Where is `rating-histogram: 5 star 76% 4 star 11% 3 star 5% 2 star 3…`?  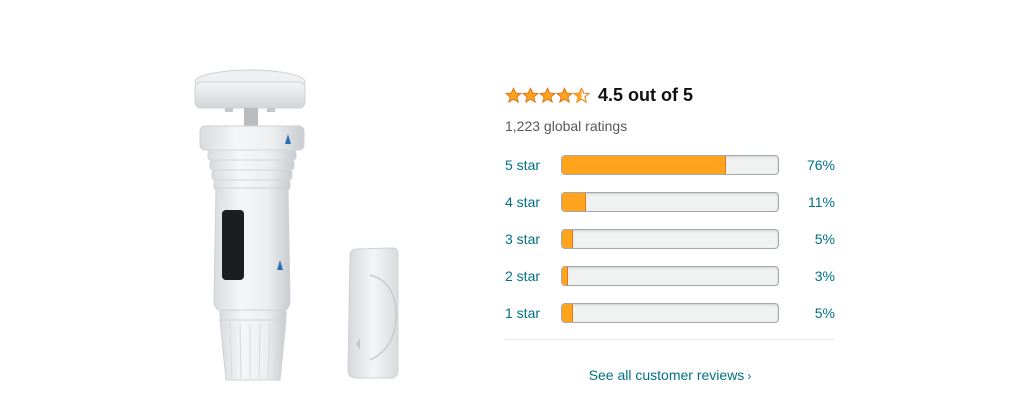
rating-histogram: 5 star 76% 4 star 11% 3 star 5% 2 star 3… is located at coordinates (670, 238).